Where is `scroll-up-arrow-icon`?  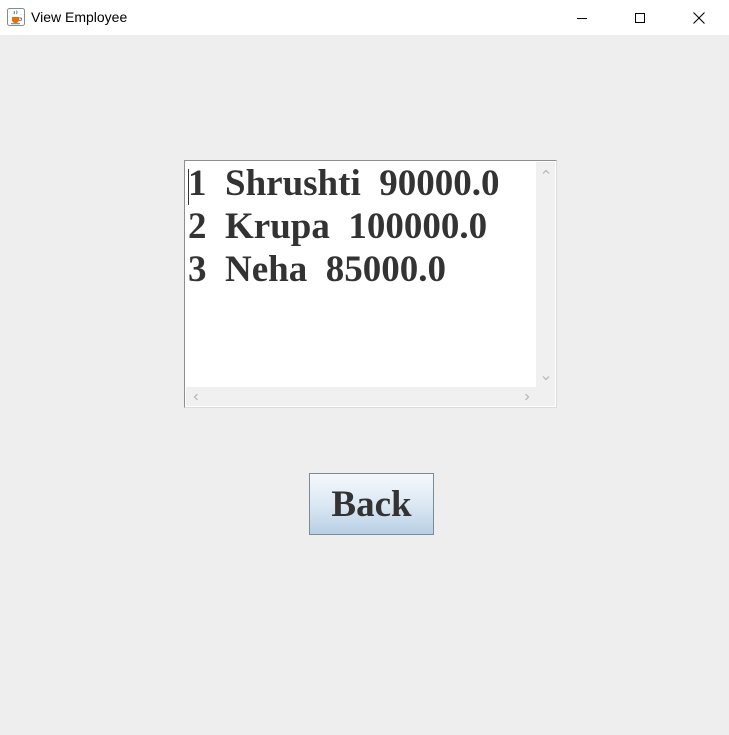
scroll-up-arrow-icon is located at coordinates (545, 171).